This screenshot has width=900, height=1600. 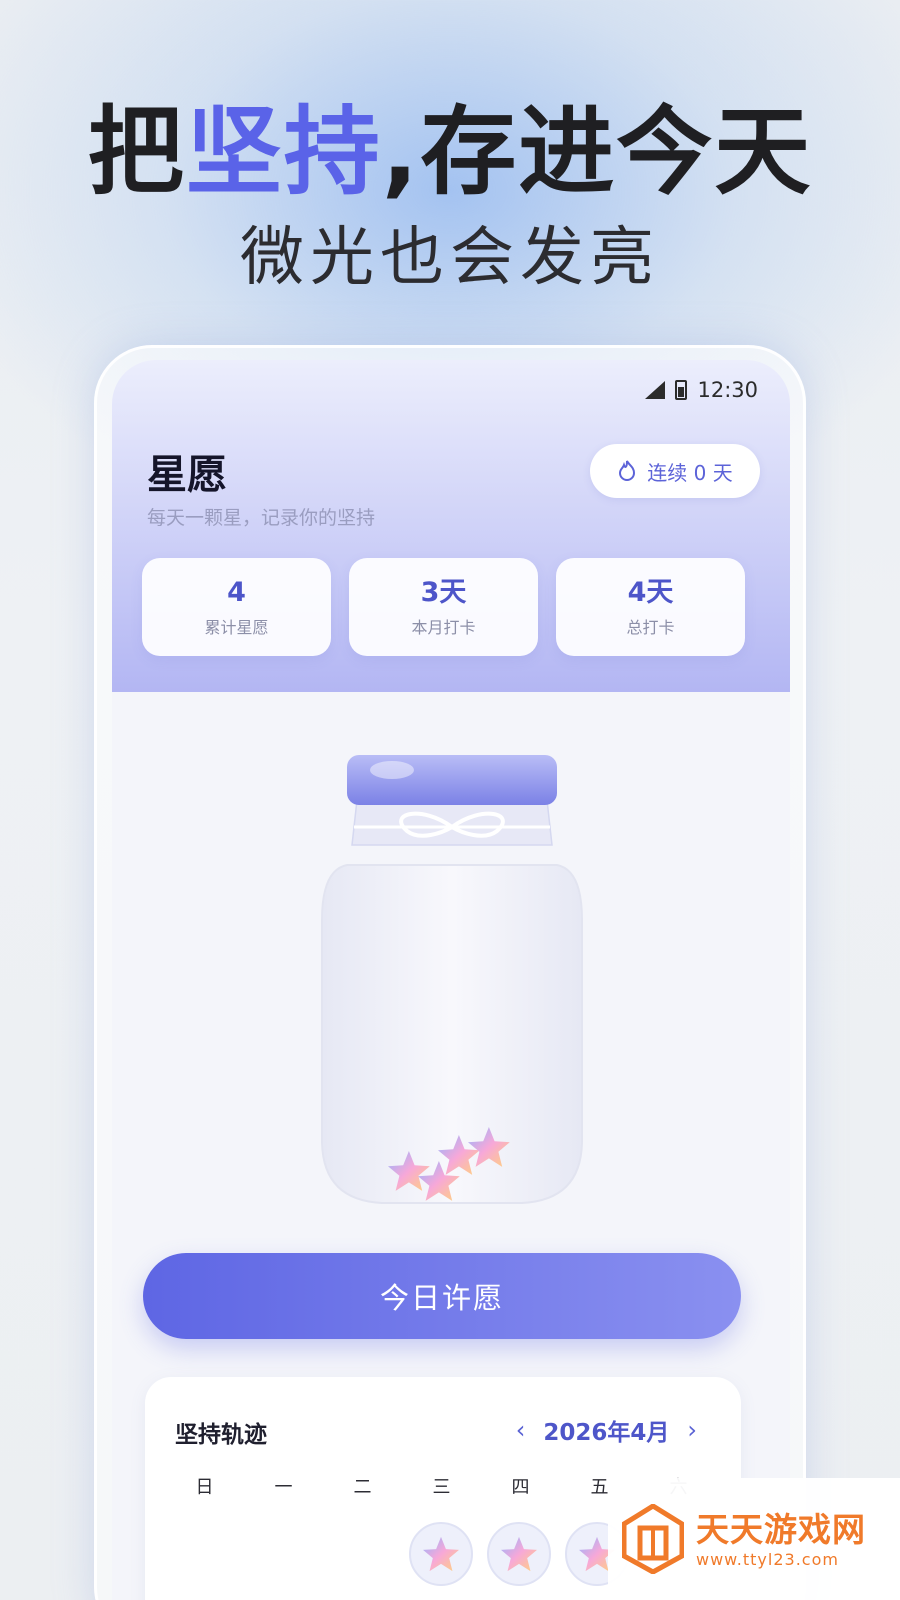 I want to click on wish-jar, so click(x=452, y=980).